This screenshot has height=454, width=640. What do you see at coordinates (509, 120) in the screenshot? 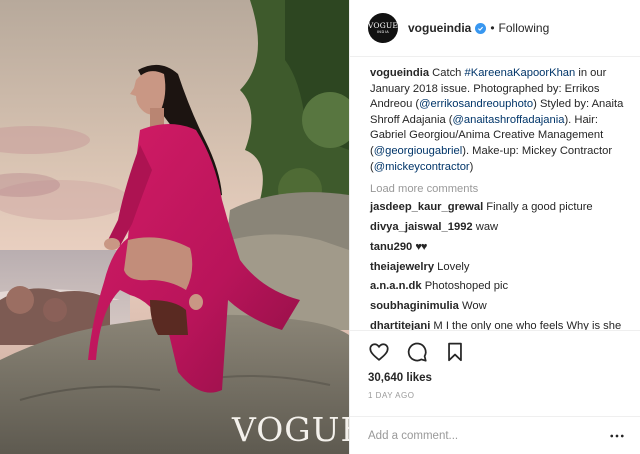
I see `mention-link: @anaitashroffadajania` at bounding box center [509, 120].